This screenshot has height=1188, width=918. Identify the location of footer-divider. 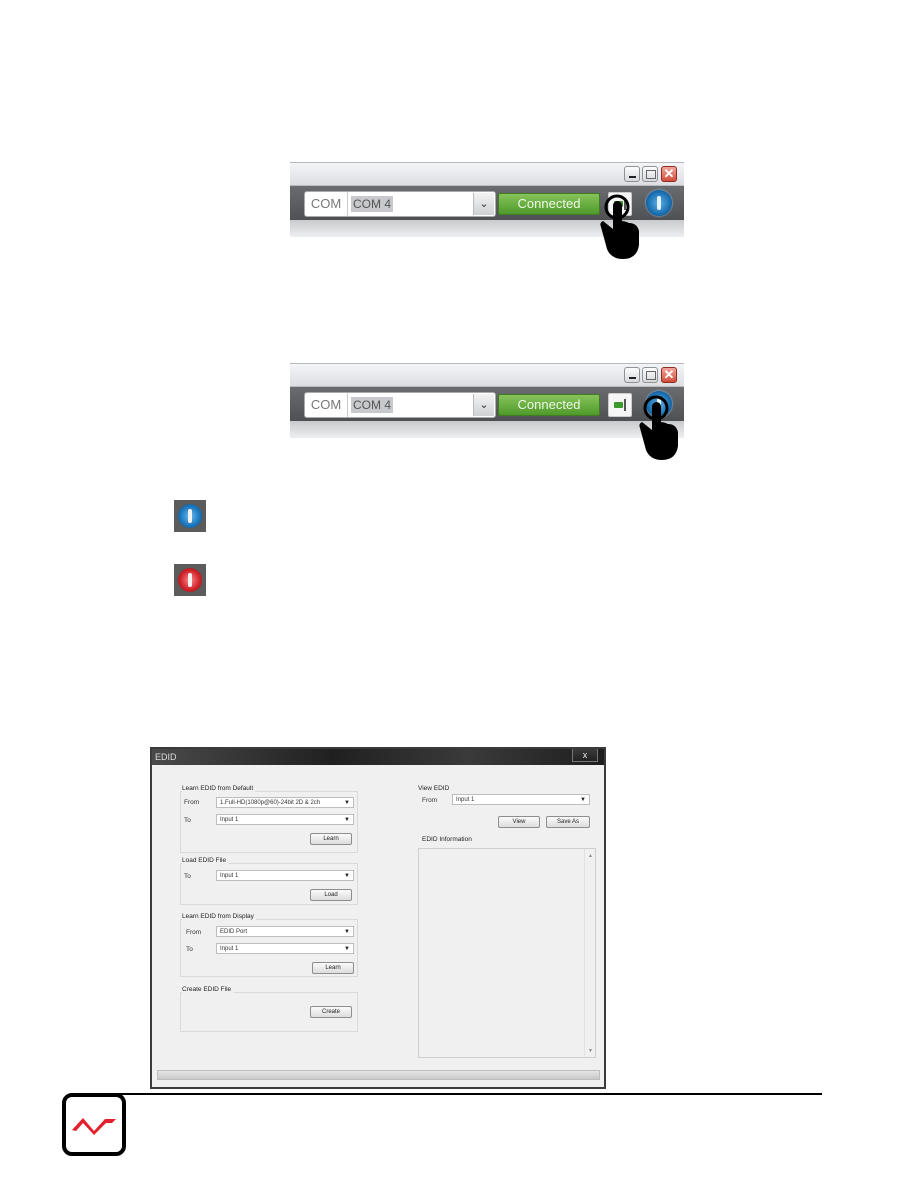
(459, 1094).